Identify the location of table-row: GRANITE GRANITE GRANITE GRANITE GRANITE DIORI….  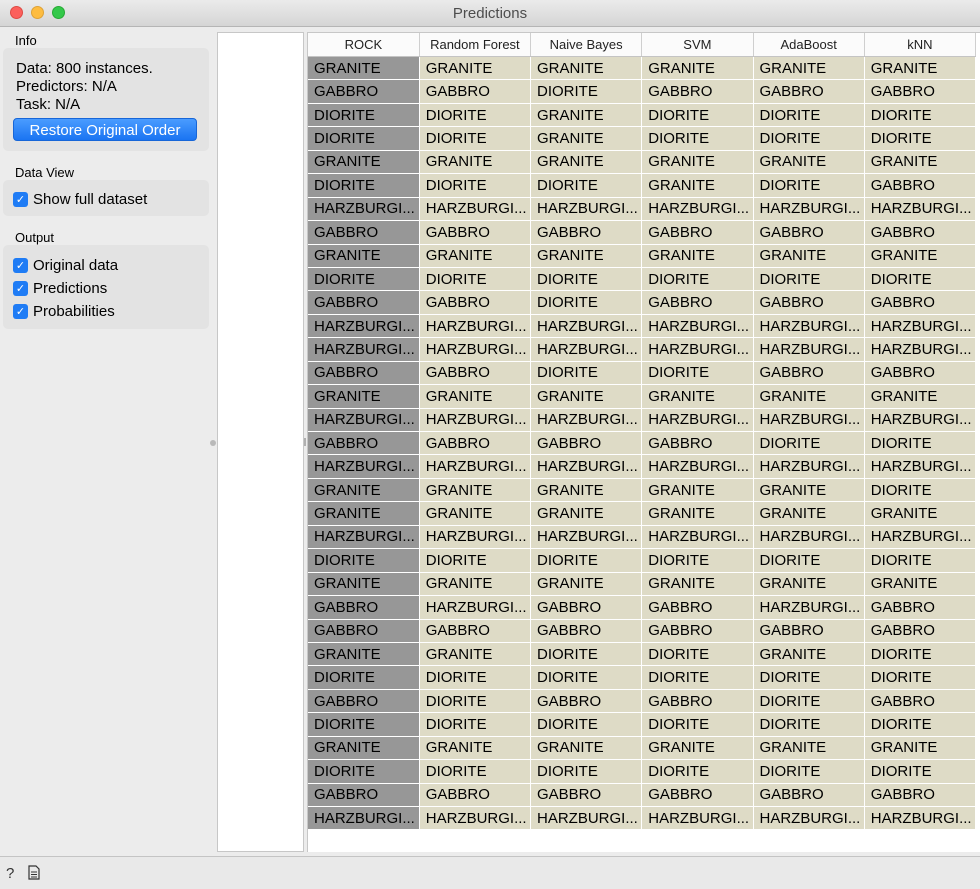
(642, 490).